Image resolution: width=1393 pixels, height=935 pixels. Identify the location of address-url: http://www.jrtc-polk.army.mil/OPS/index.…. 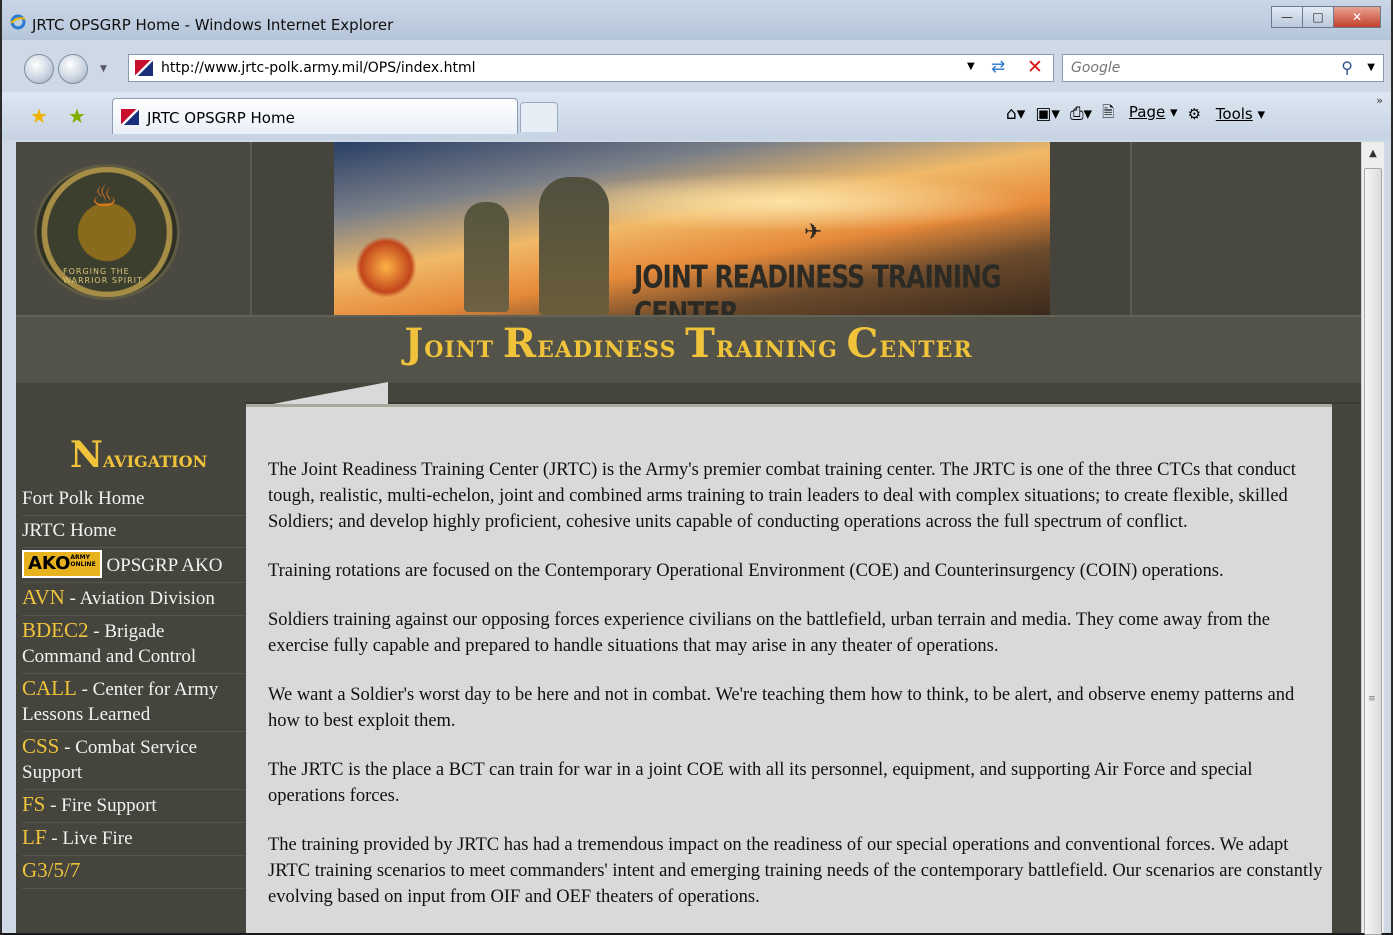
(318, 68).